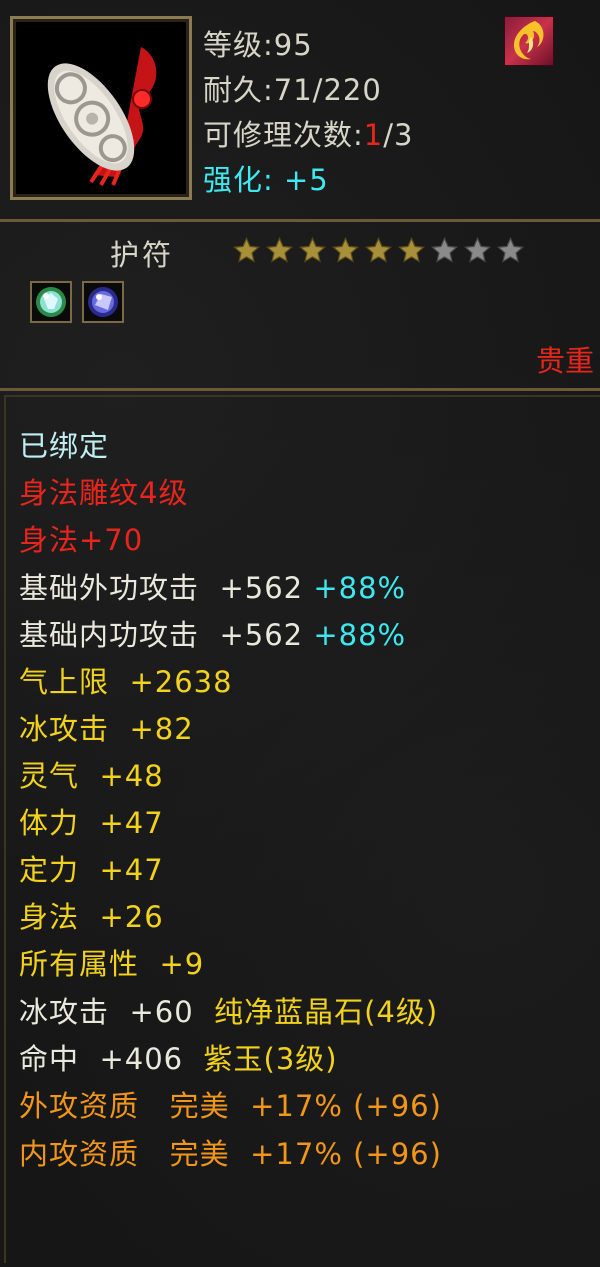  What do you see at coordinates (81, 540) in the screenshot?
I see `engrave-bonus-line: 身法+70` at bounding box center [81, 540].